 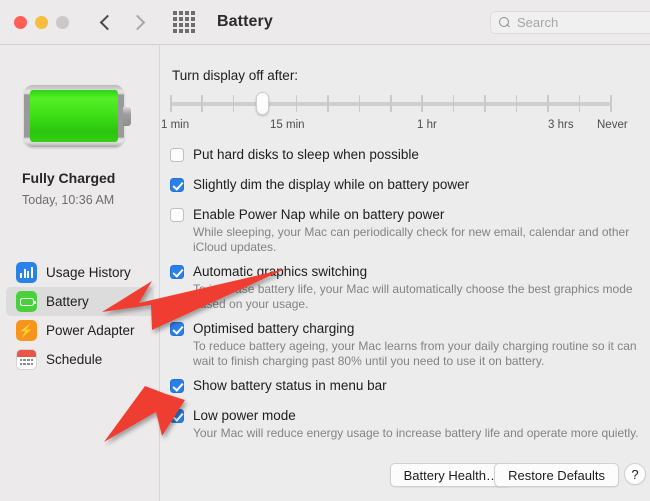 What do you see at coordinates (635, 474) in the screenshot?
I see `help-button: ?` at bounding box center [635, 474].